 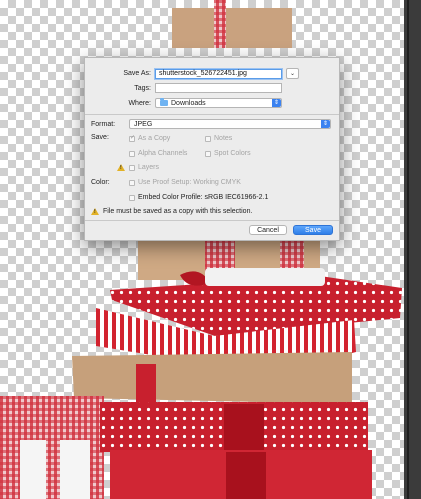 What do you see at coordinates (208, 138) in the screenshot?
I see `notes-checkbox` at bounding box center [208, 138].